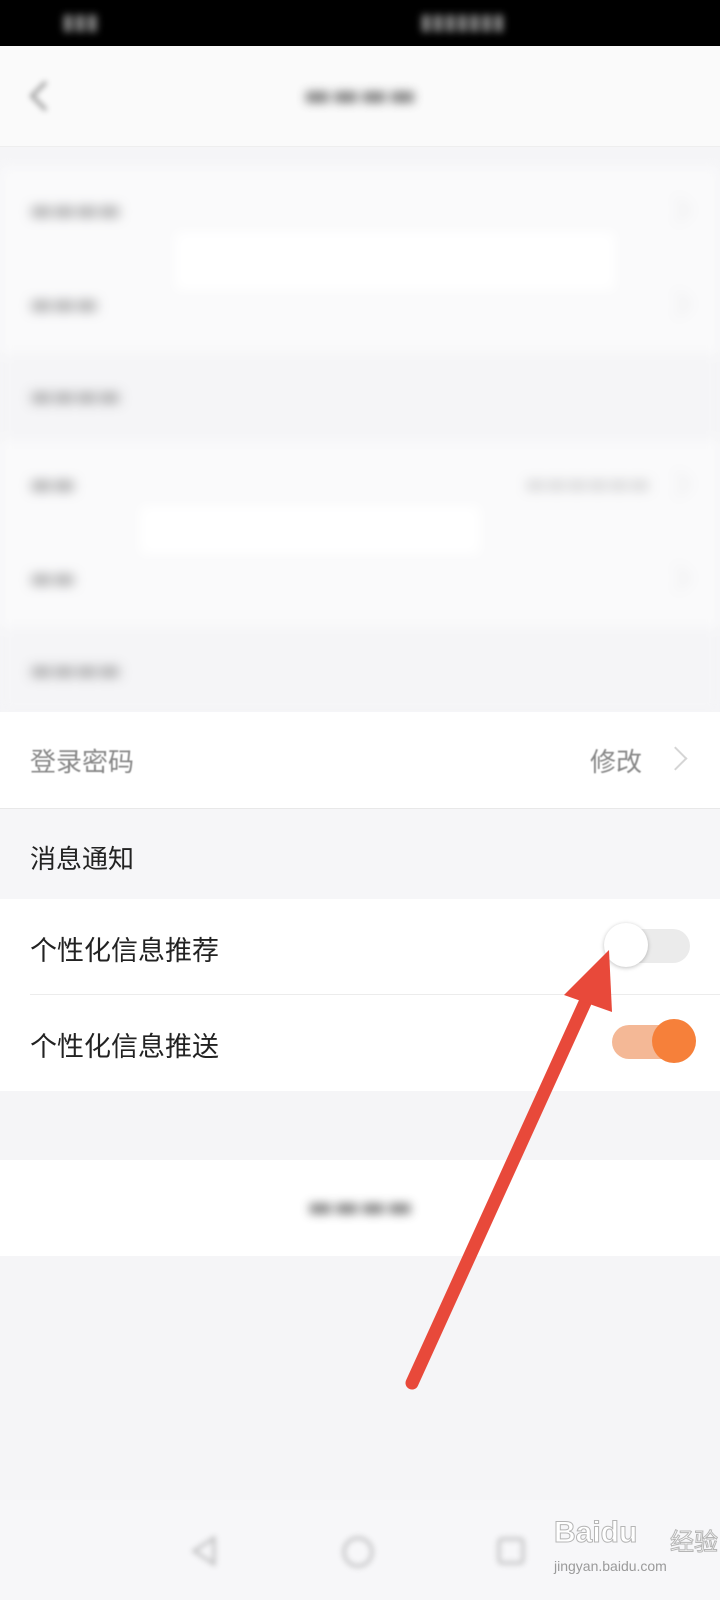 This screenshot has width=720, height=1600. Describe the element at coordinates (124, 951) in the screenshot. I see `personalized-recommend-label: 个性化信息推荐` at that location.